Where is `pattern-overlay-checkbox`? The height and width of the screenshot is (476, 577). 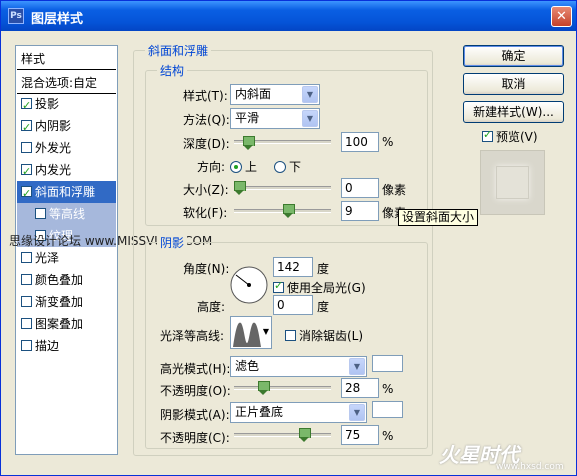
pattern-overlay-checkbox is located at coordinates (26, 323).